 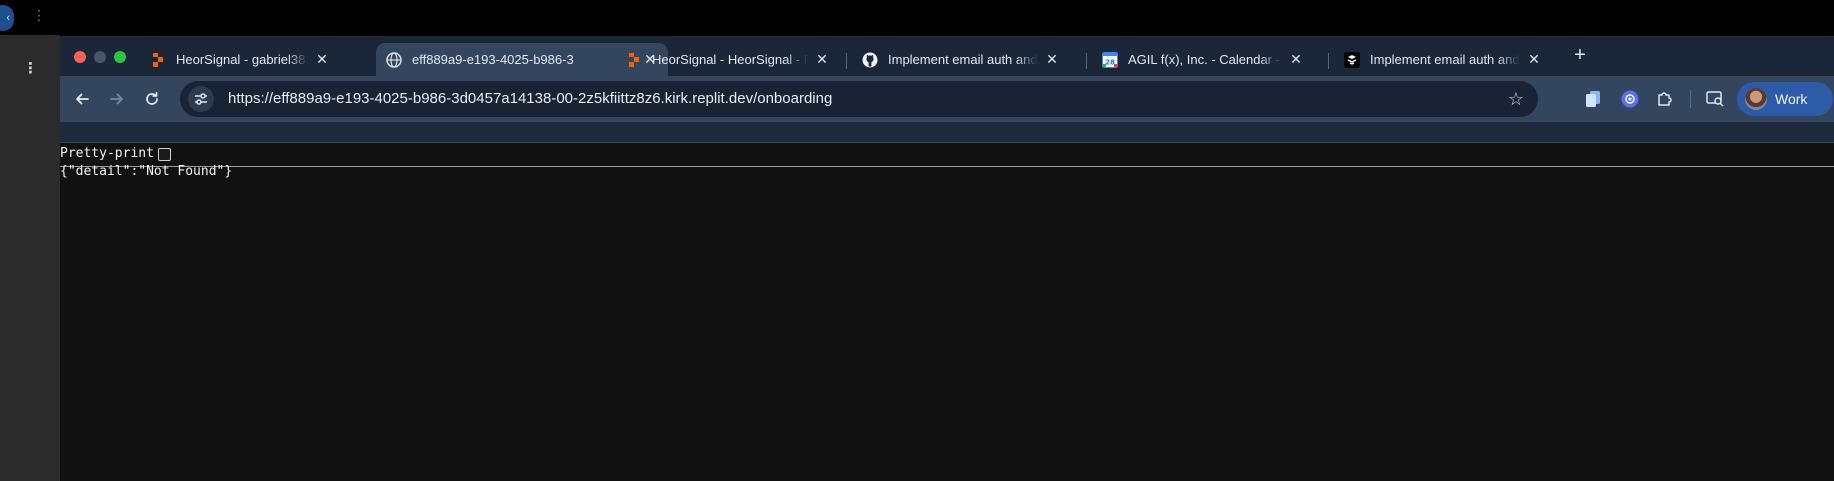 What do you see at coordinates (1593, 99) in the screenshot?
I see `documents-extension-icon` at bounding box center [1593, 99].